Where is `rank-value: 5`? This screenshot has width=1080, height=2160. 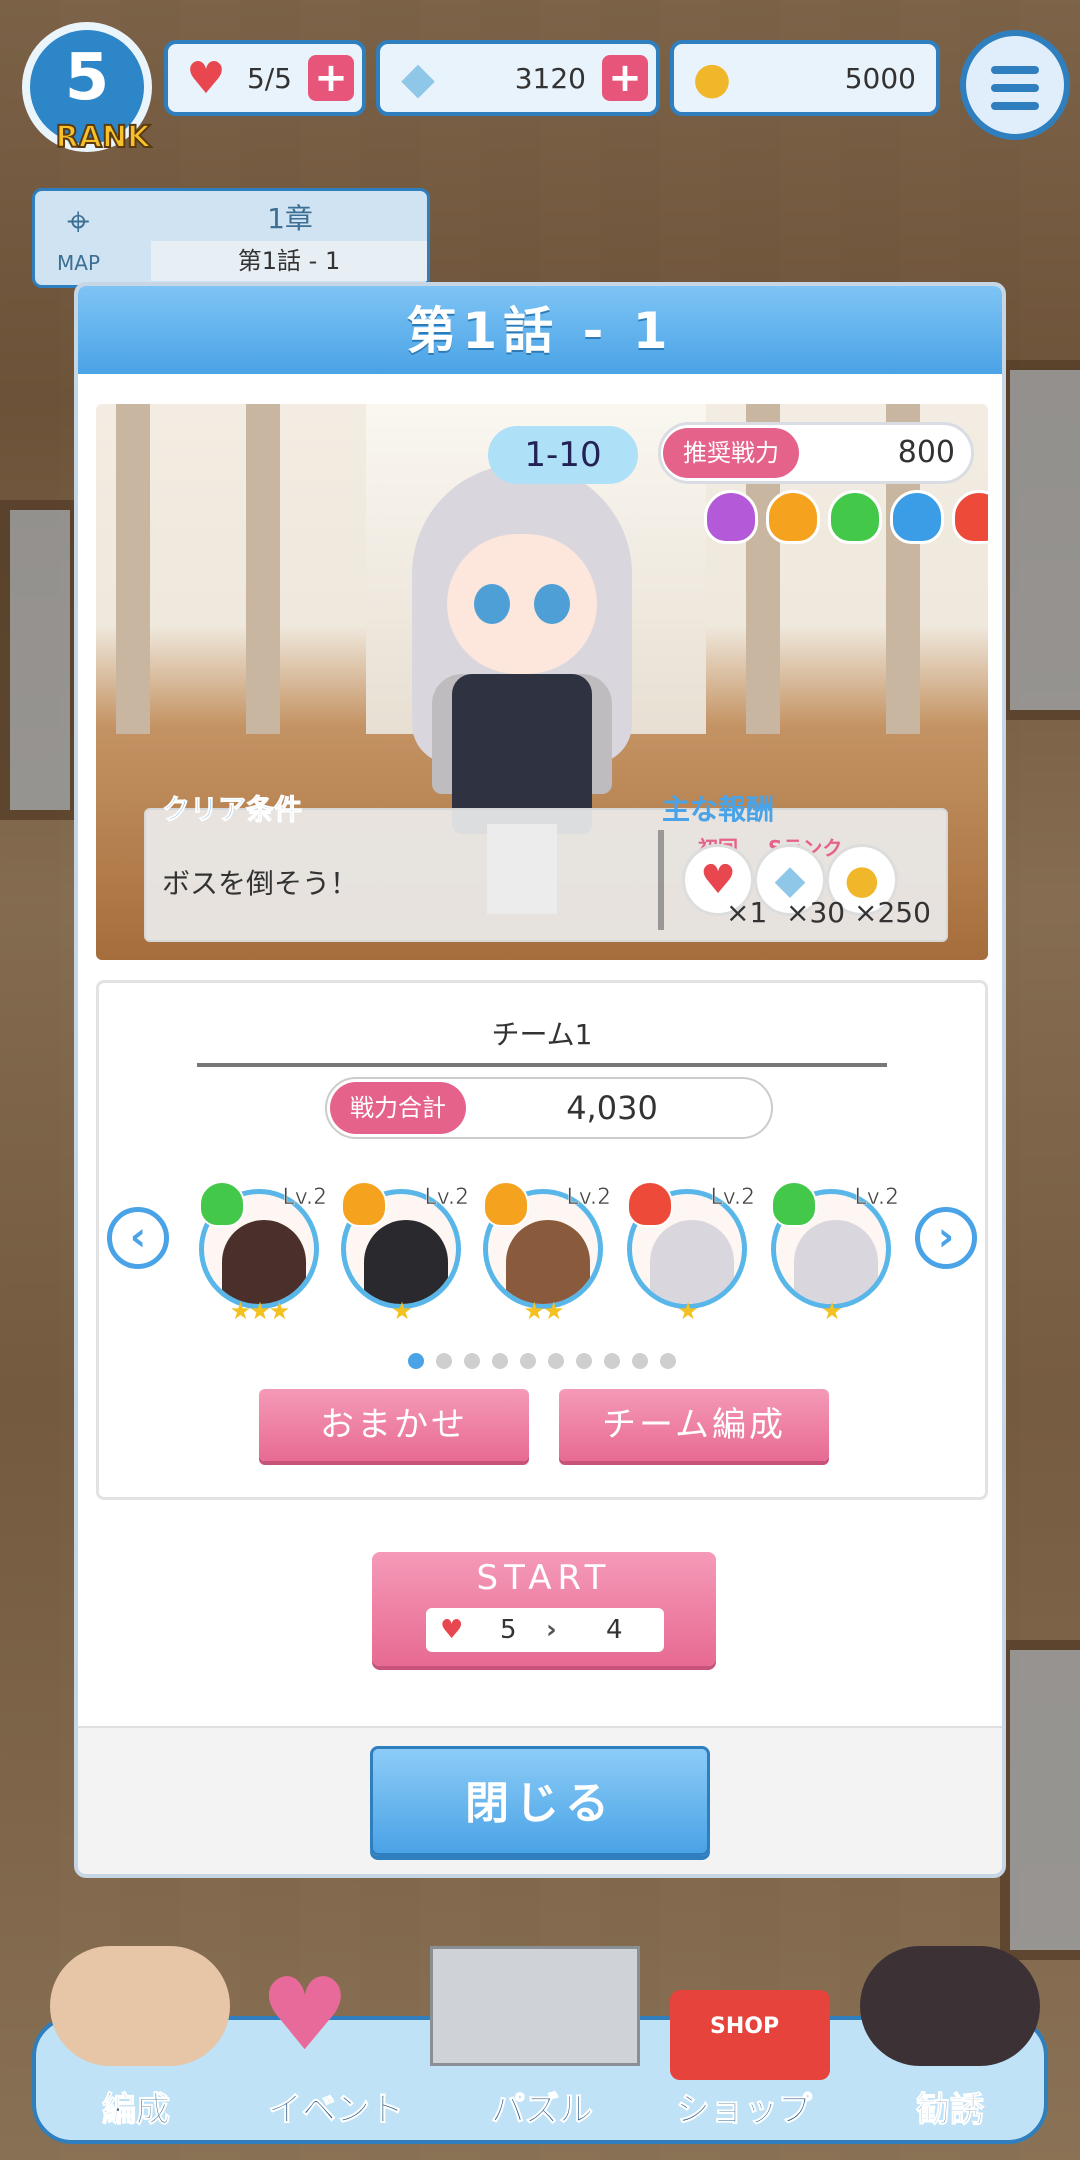 rank-value: 5 is located at coordinates (87, 78).